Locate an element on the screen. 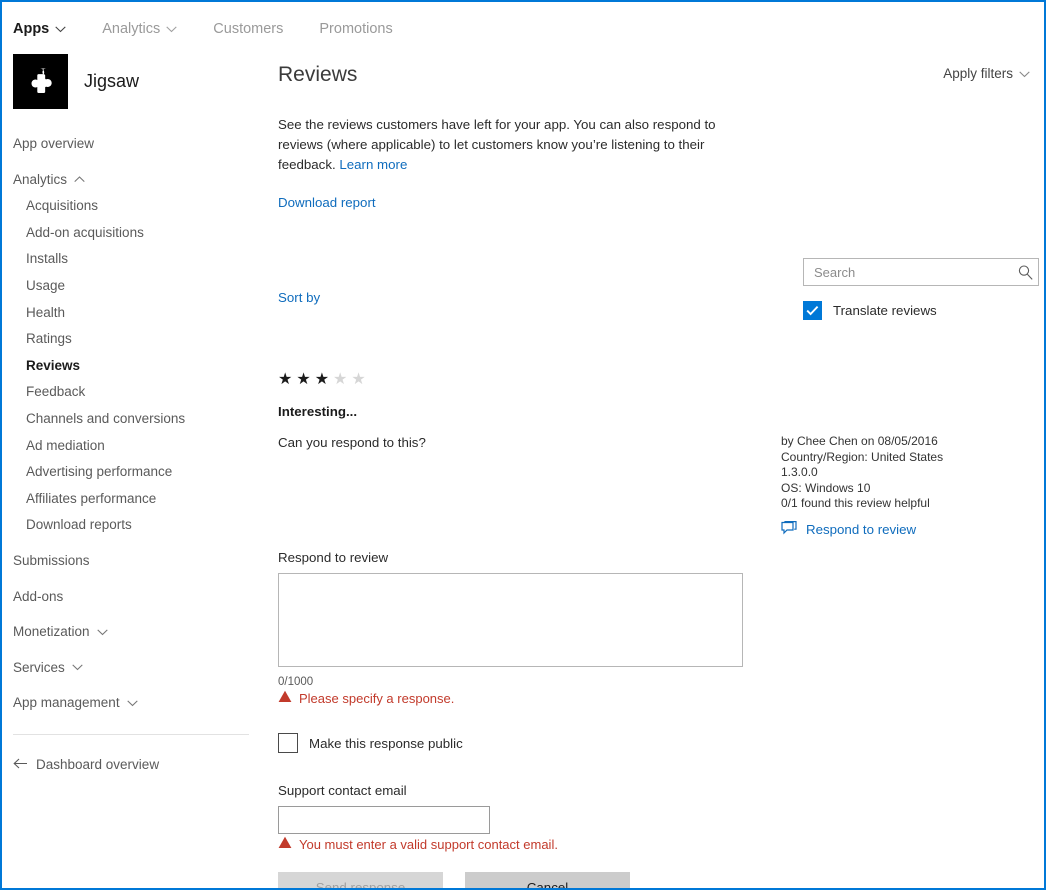 The width and height of the screenshot is (1046, 890). topnav-item-analytics: Analytics is located at coordinates (139, 29).